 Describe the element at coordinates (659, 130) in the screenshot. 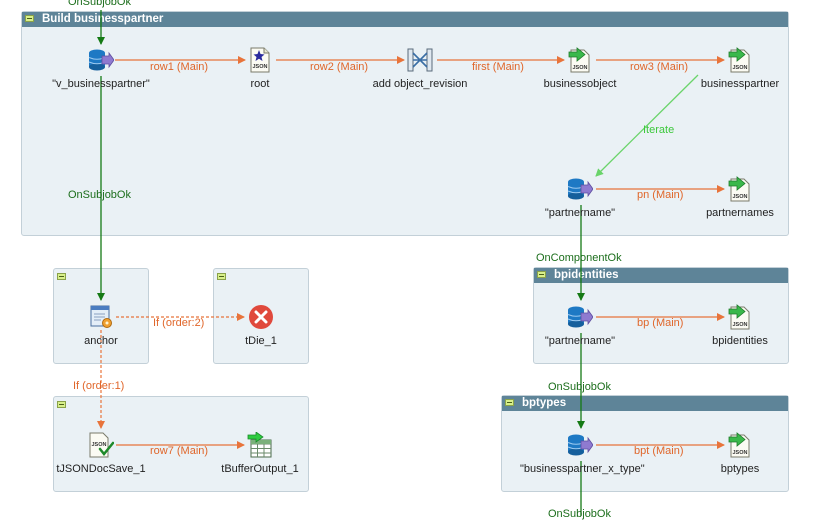

I see `link-label-iterate: Iterate` at that location.